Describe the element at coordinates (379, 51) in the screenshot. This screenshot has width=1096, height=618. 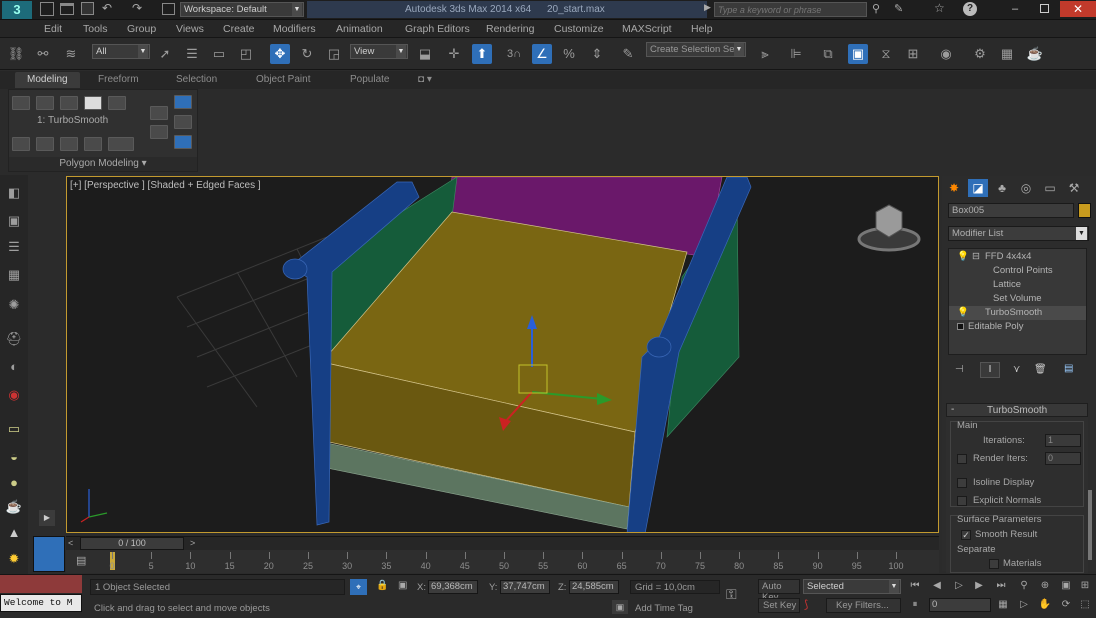
I see `reference-coordinate-dropdown: View ▼` at that location.